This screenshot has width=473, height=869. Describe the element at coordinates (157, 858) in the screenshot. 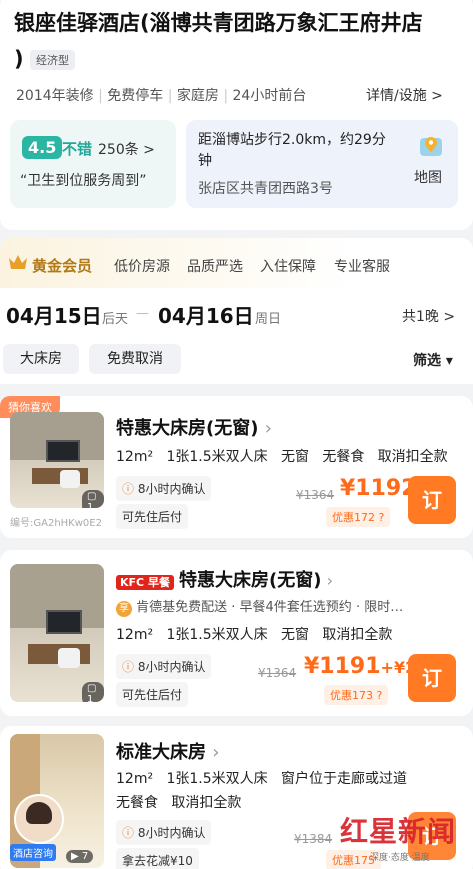

I see `installment-tag: 拿去花减¥10` at that location.